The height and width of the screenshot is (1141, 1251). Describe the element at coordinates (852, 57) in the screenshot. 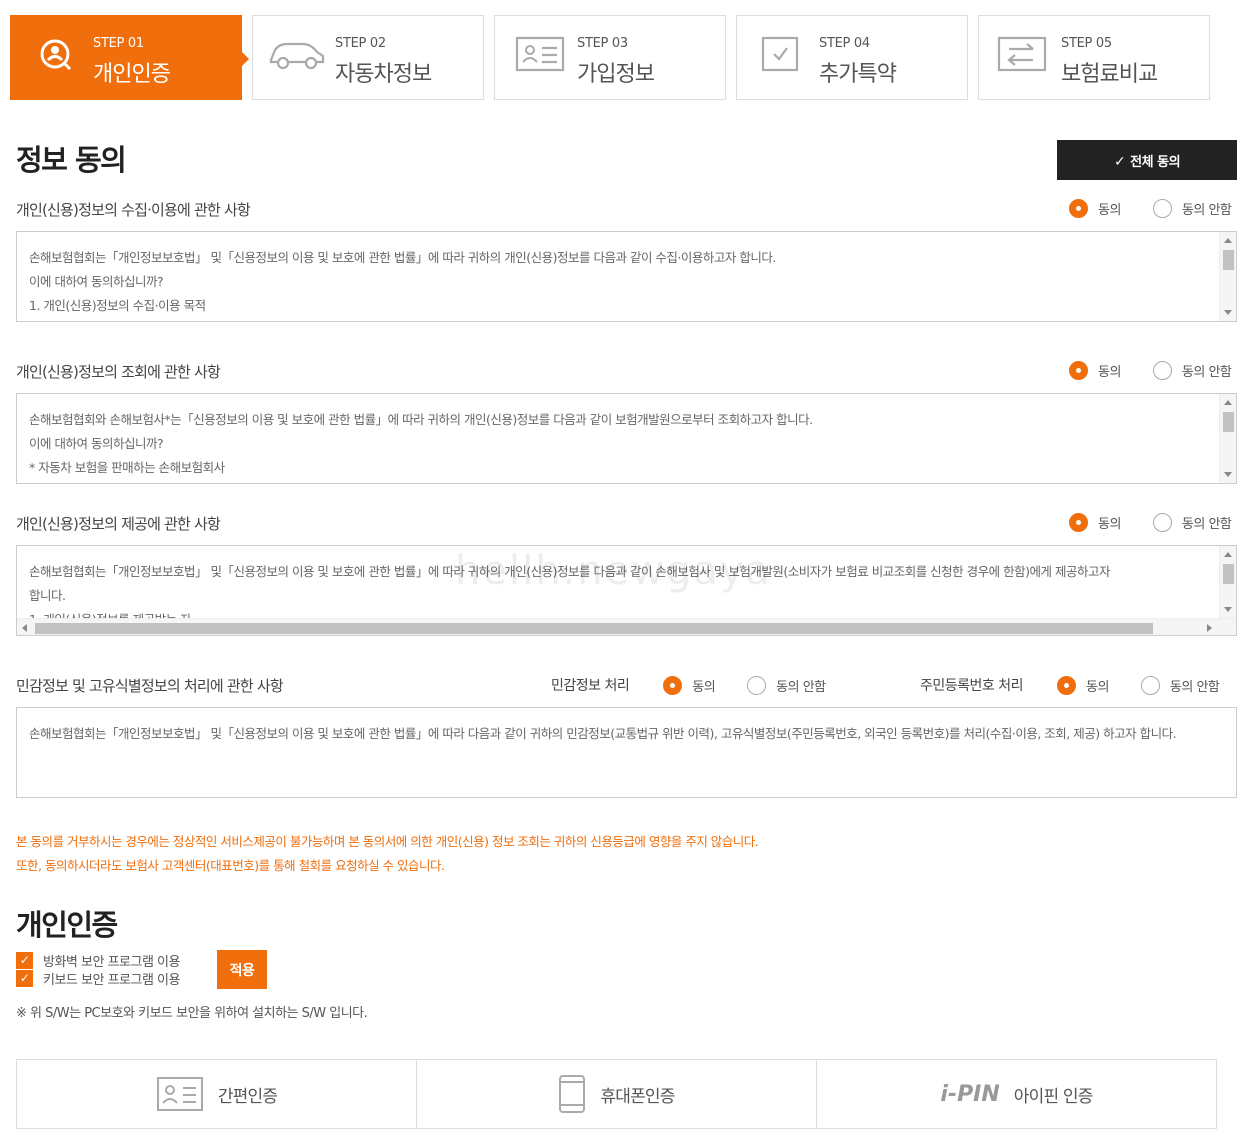

I see `step-4-additional-terms: STEP 04 추가특약` at that location.